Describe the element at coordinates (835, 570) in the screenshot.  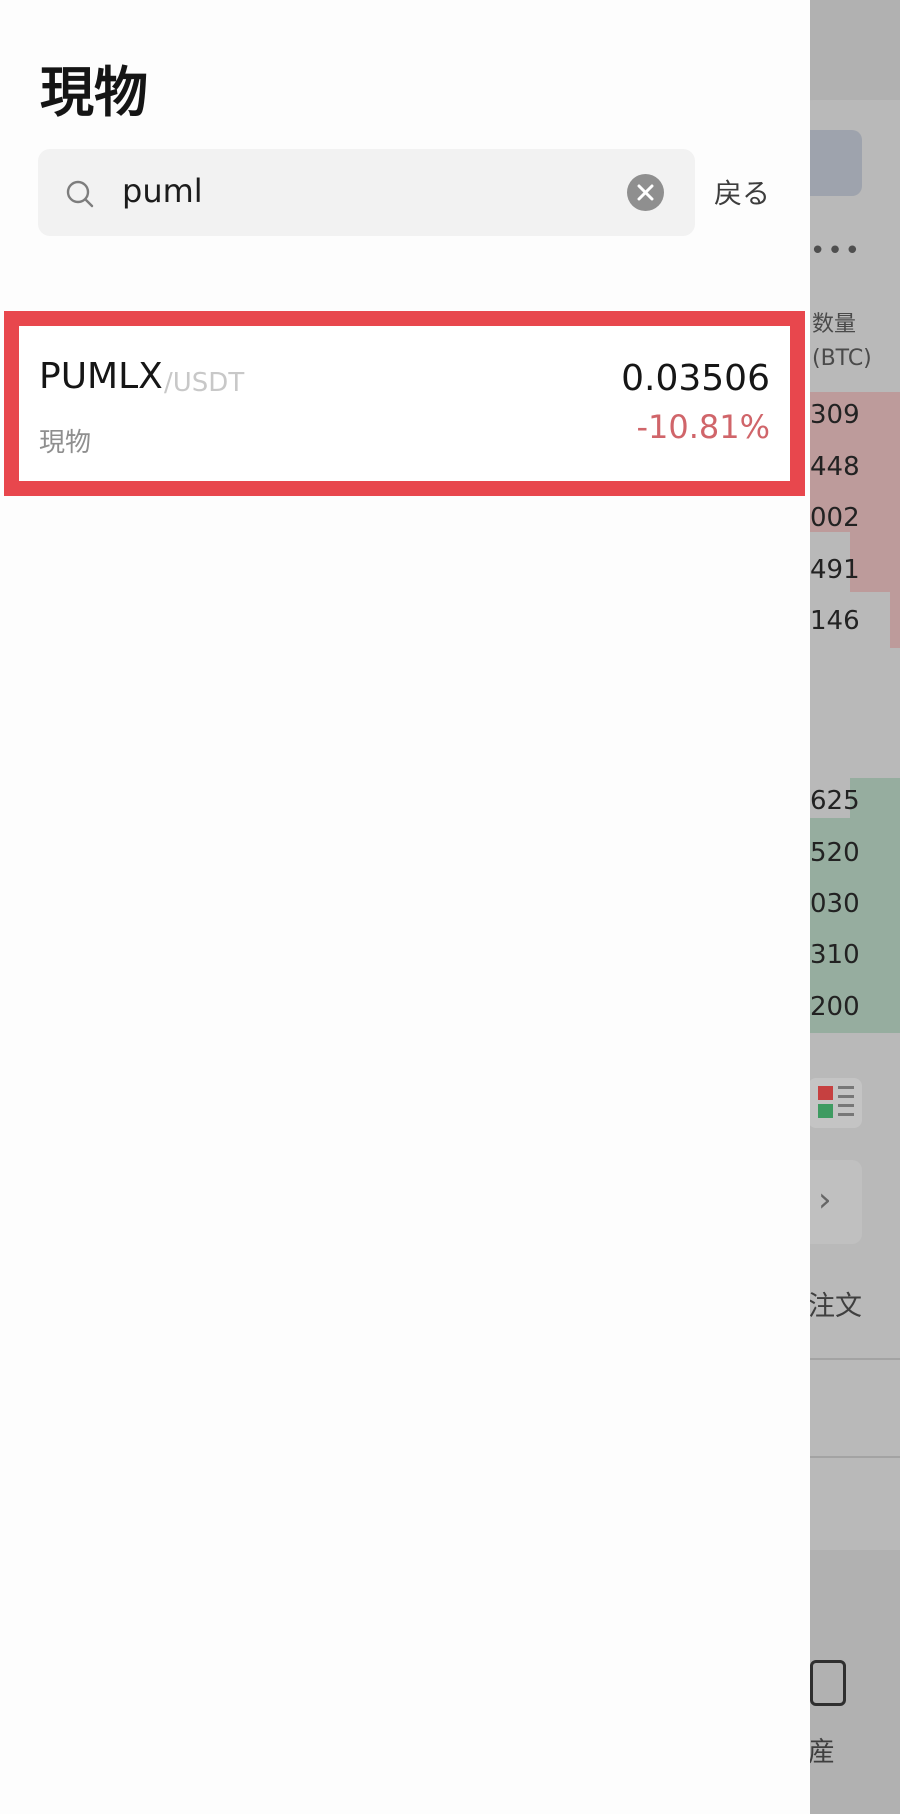
I see `sell-amount: 491` at that location.